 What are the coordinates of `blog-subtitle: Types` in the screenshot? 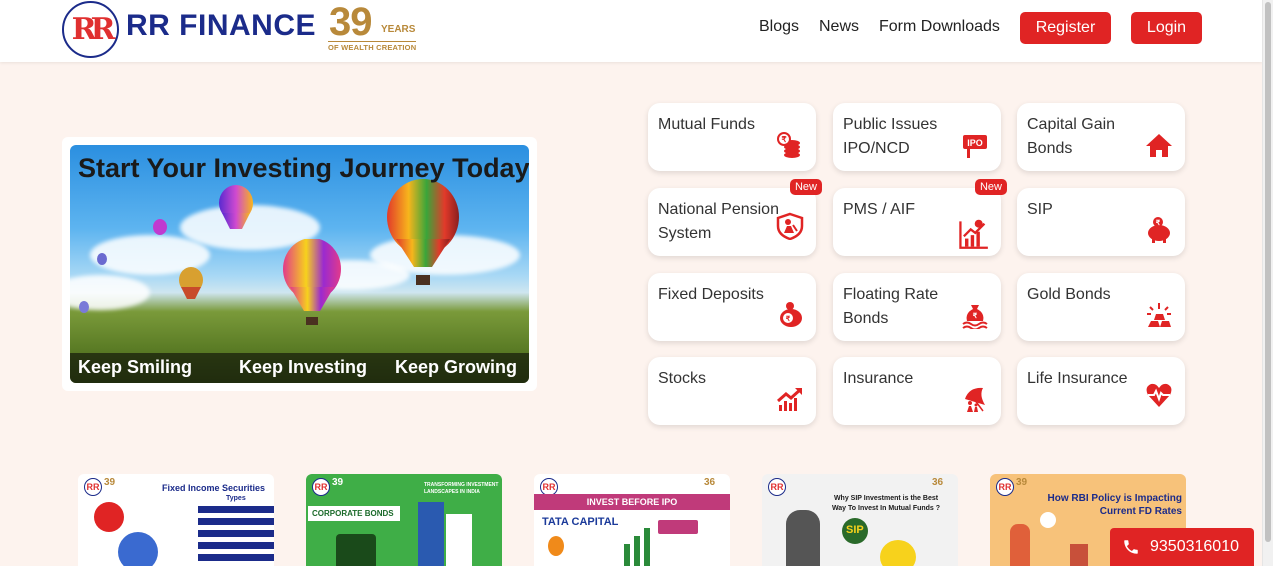 It's located at (236, 498).